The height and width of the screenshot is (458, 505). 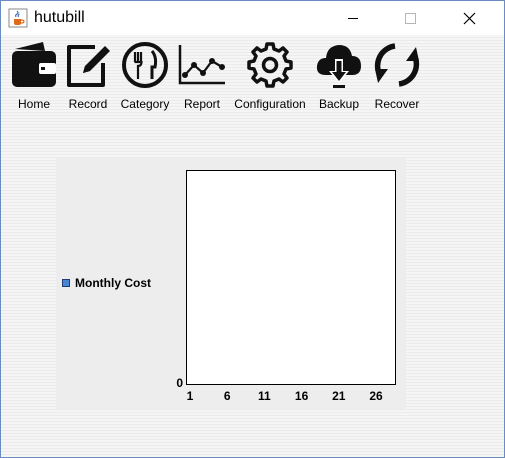 I want to click on fork-knife-plate-icon, so click(x=145, y=65).